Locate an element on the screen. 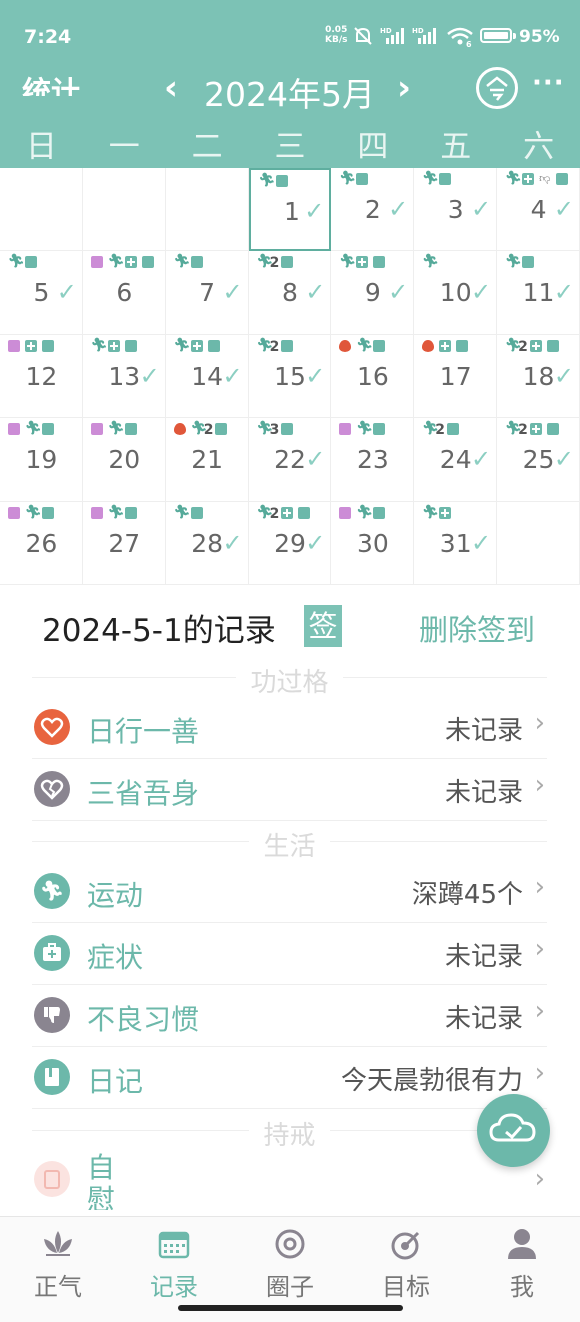  calendar-day-16: 🏃︎ 16 is located at coordinates (373, 376).